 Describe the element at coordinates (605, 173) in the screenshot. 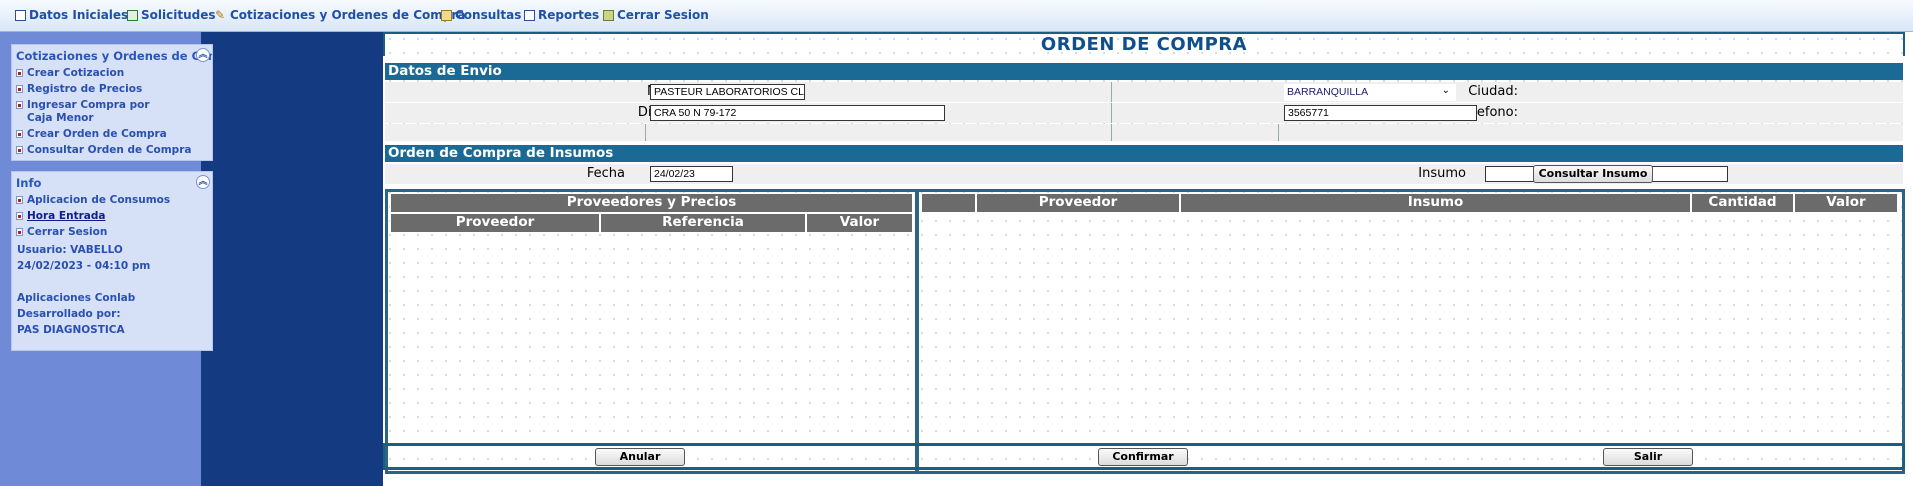

I see `fecha-label: Fecha` at that location.